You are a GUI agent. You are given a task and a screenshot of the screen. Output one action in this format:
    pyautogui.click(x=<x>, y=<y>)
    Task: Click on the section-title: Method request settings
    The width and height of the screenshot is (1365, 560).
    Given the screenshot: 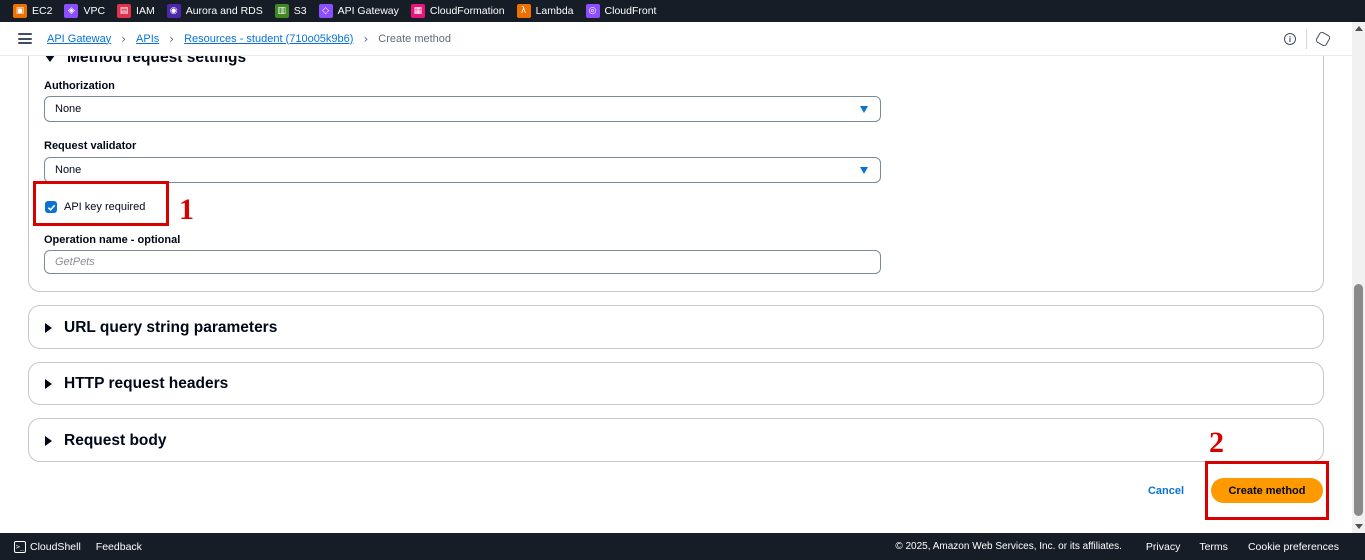 What is the action you would take?
    pyautogui.click(x=157, y=61)
    